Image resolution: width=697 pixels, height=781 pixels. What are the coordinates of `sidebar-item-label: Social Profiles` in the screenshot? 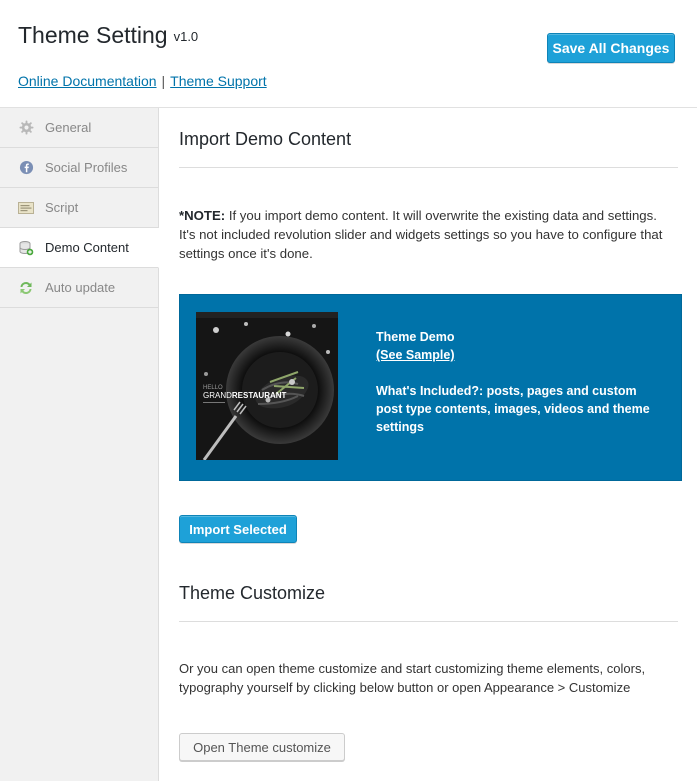 It's located at (86, 167).